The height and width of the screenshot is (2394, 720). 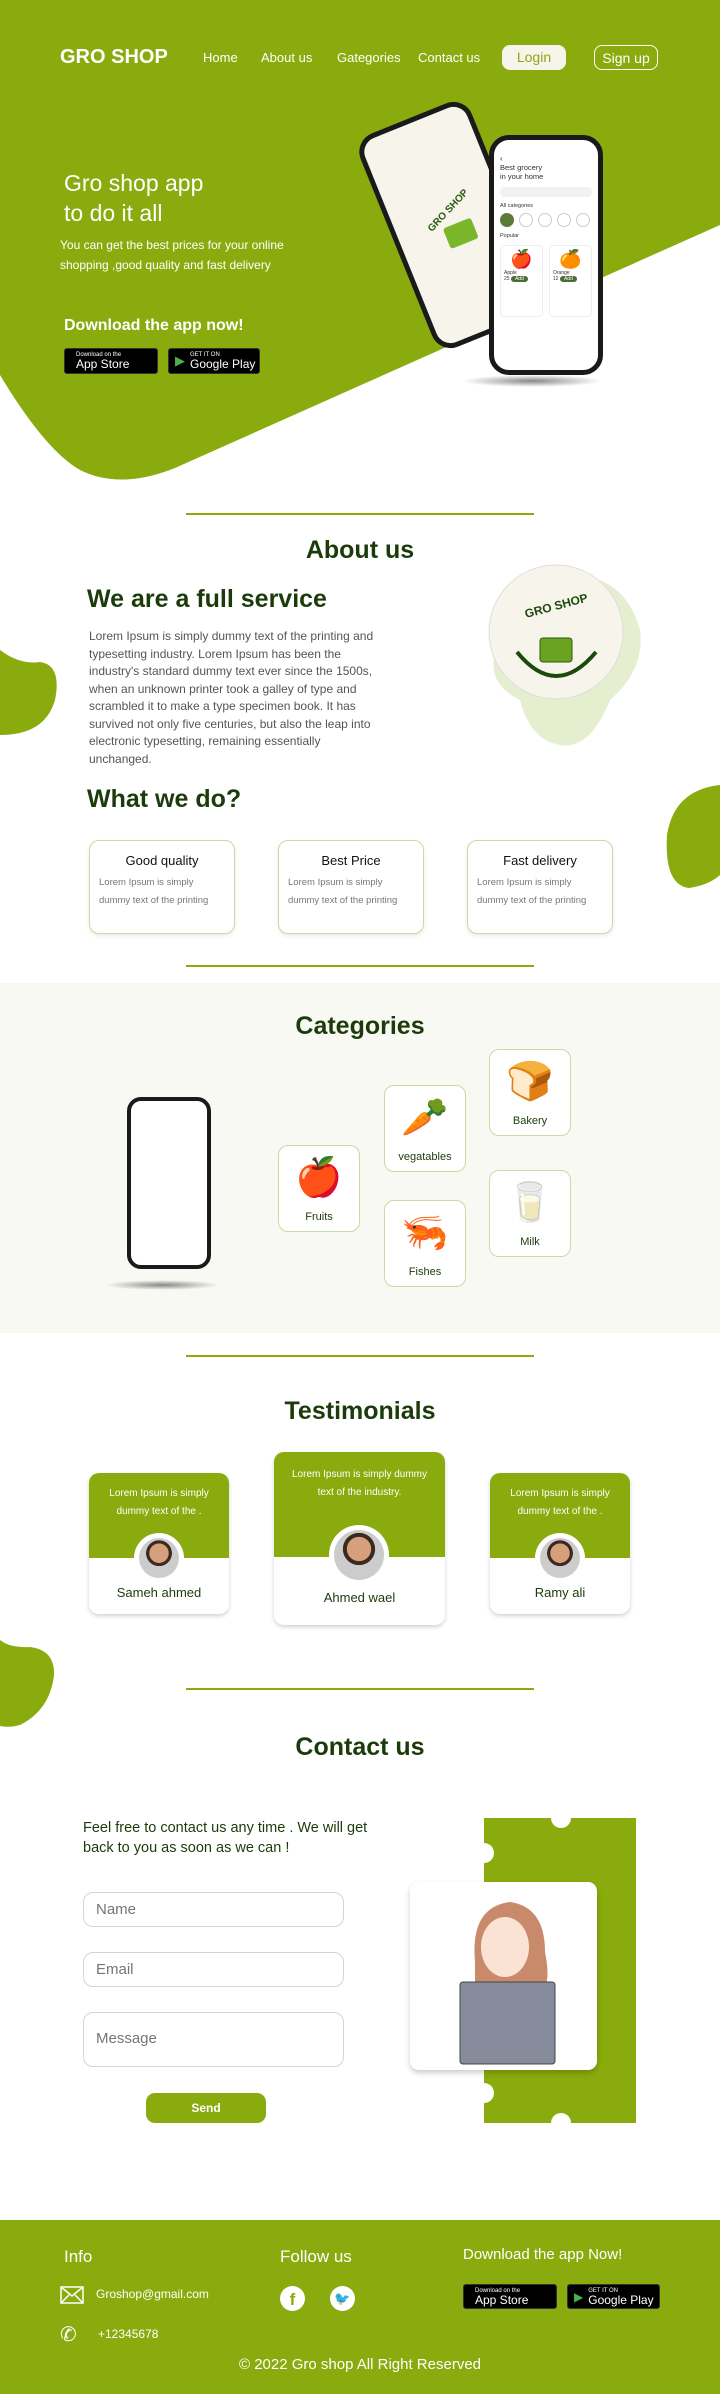 I want to click on testimonials-title: Testimonials, so click(x=360, y=1411).